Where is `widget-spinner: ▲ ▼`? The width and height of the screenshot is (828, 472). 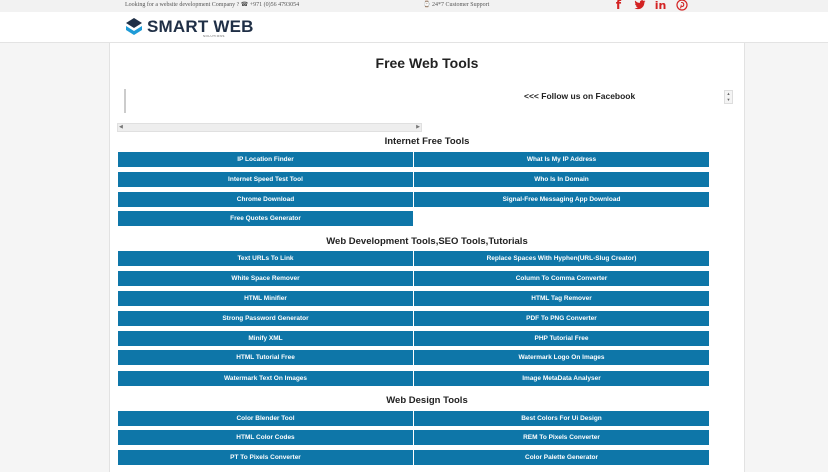 widget-spinner: ▲ ▼ is located at coordinates (728, 97).